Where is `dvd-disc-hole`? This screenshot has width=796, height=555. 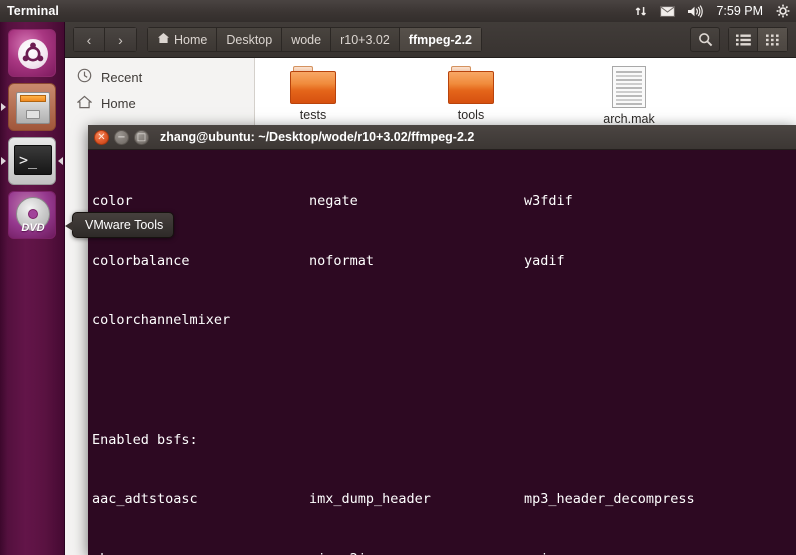
dvd-disc-hole is located at coordinates (33, 214).